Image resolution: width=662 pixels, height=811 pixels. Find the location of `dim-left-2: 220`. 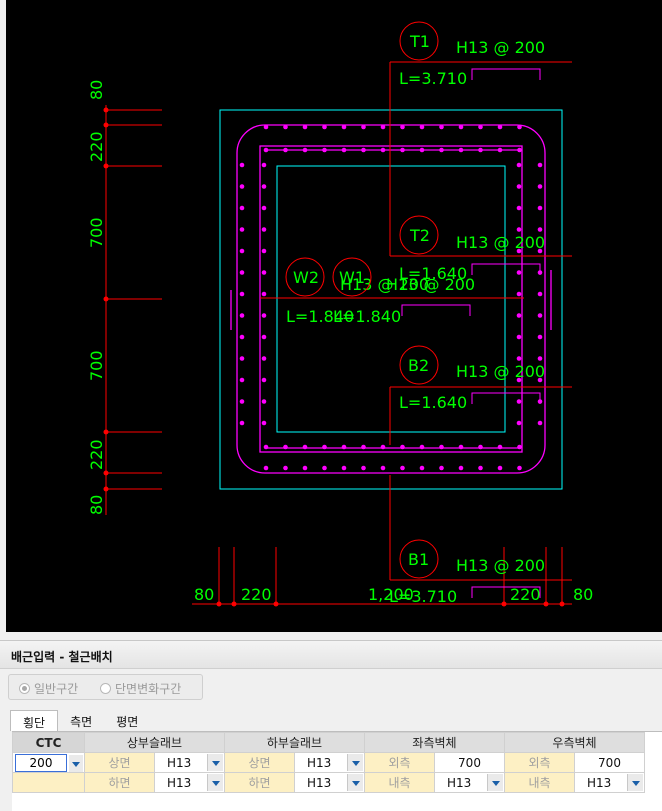

dim-left-2: 220 is located at coordinates (96, 146).